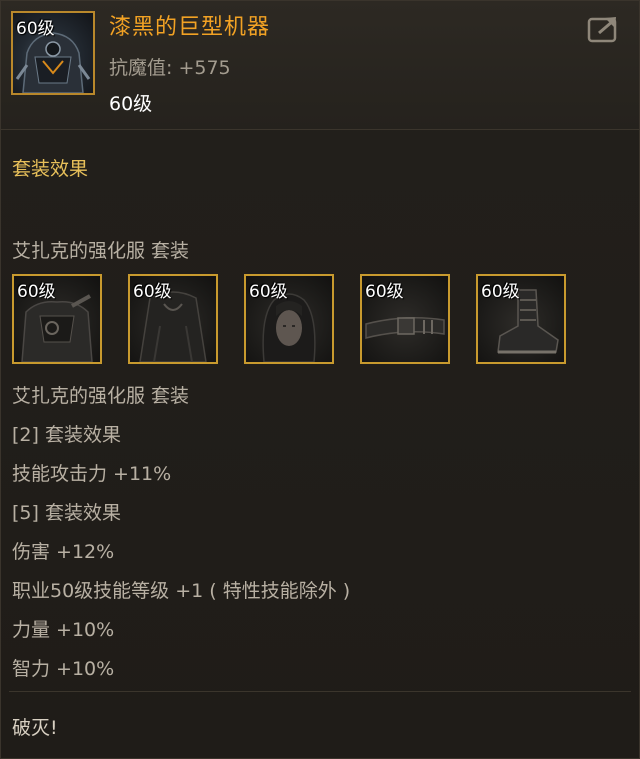  What do you see at coordinates (101, 396) in the screenshot?
I see `set-name-bottom: 艾扎克的强化服 套装` at bounding box center [101, 396].